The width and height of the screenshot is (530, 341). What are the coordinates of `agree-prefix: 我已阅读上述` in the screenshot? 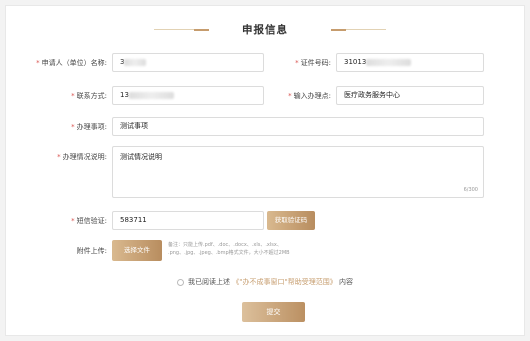 It's located at (209, 282).